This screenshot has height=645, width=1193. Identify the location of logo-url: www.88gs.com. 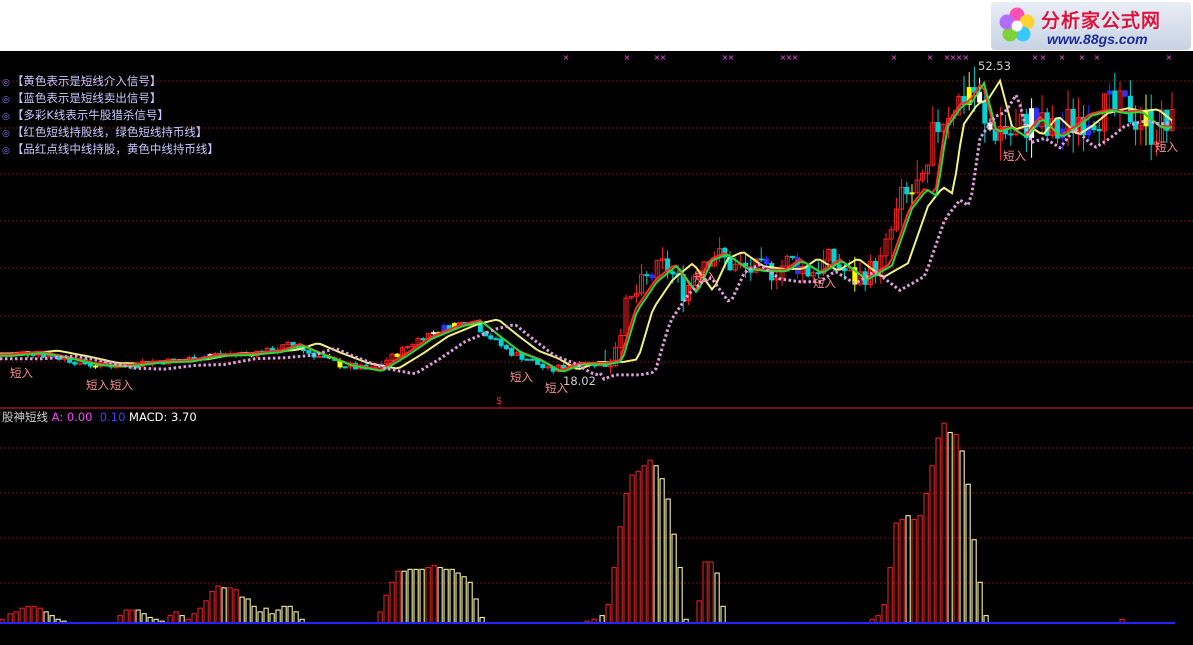
(1097, 39).